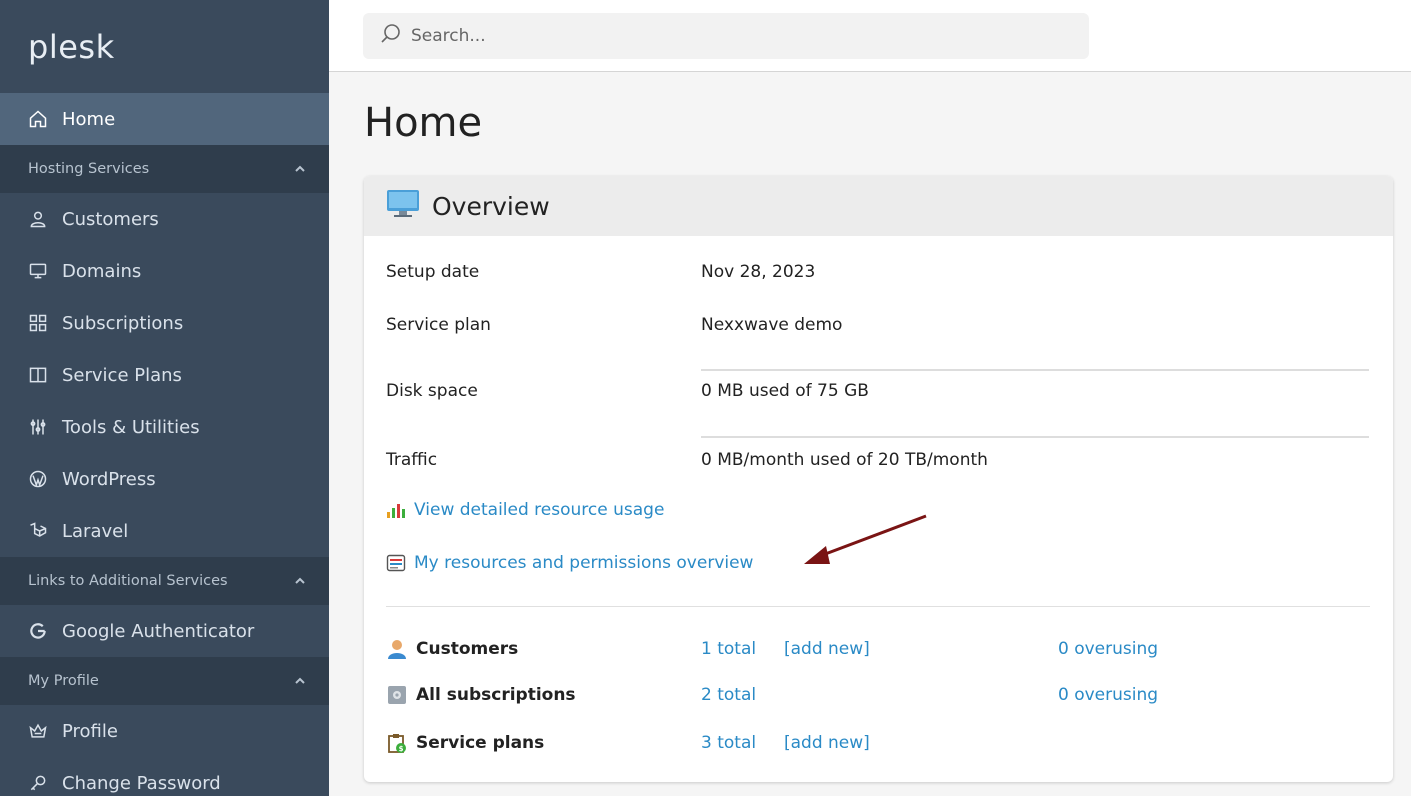 Image resolution: width=1411 pixels, height=796 pixels. I want to click on sidebar-item-change-password: Change Password, so click(164, 776).